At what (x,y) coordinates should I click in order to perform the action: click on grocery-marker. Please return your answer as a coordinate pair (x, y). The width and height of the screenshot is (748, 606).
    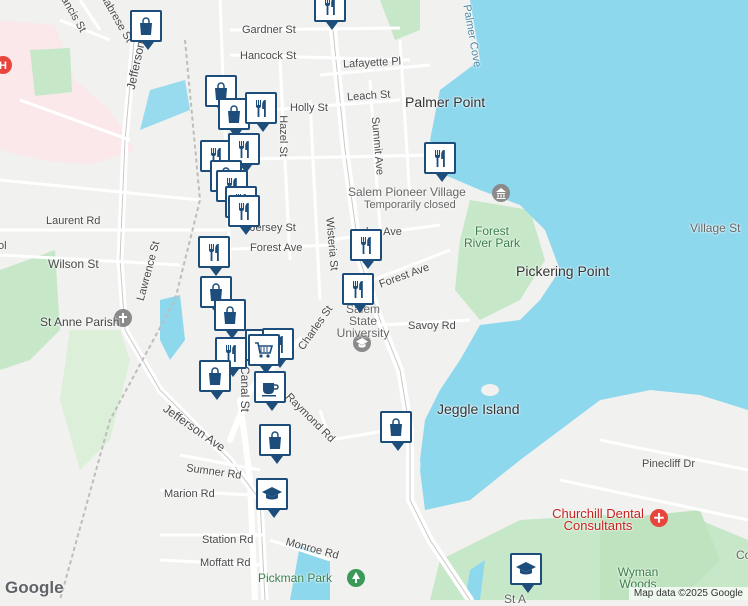
    Looking at the image, I should click on (264, 354).